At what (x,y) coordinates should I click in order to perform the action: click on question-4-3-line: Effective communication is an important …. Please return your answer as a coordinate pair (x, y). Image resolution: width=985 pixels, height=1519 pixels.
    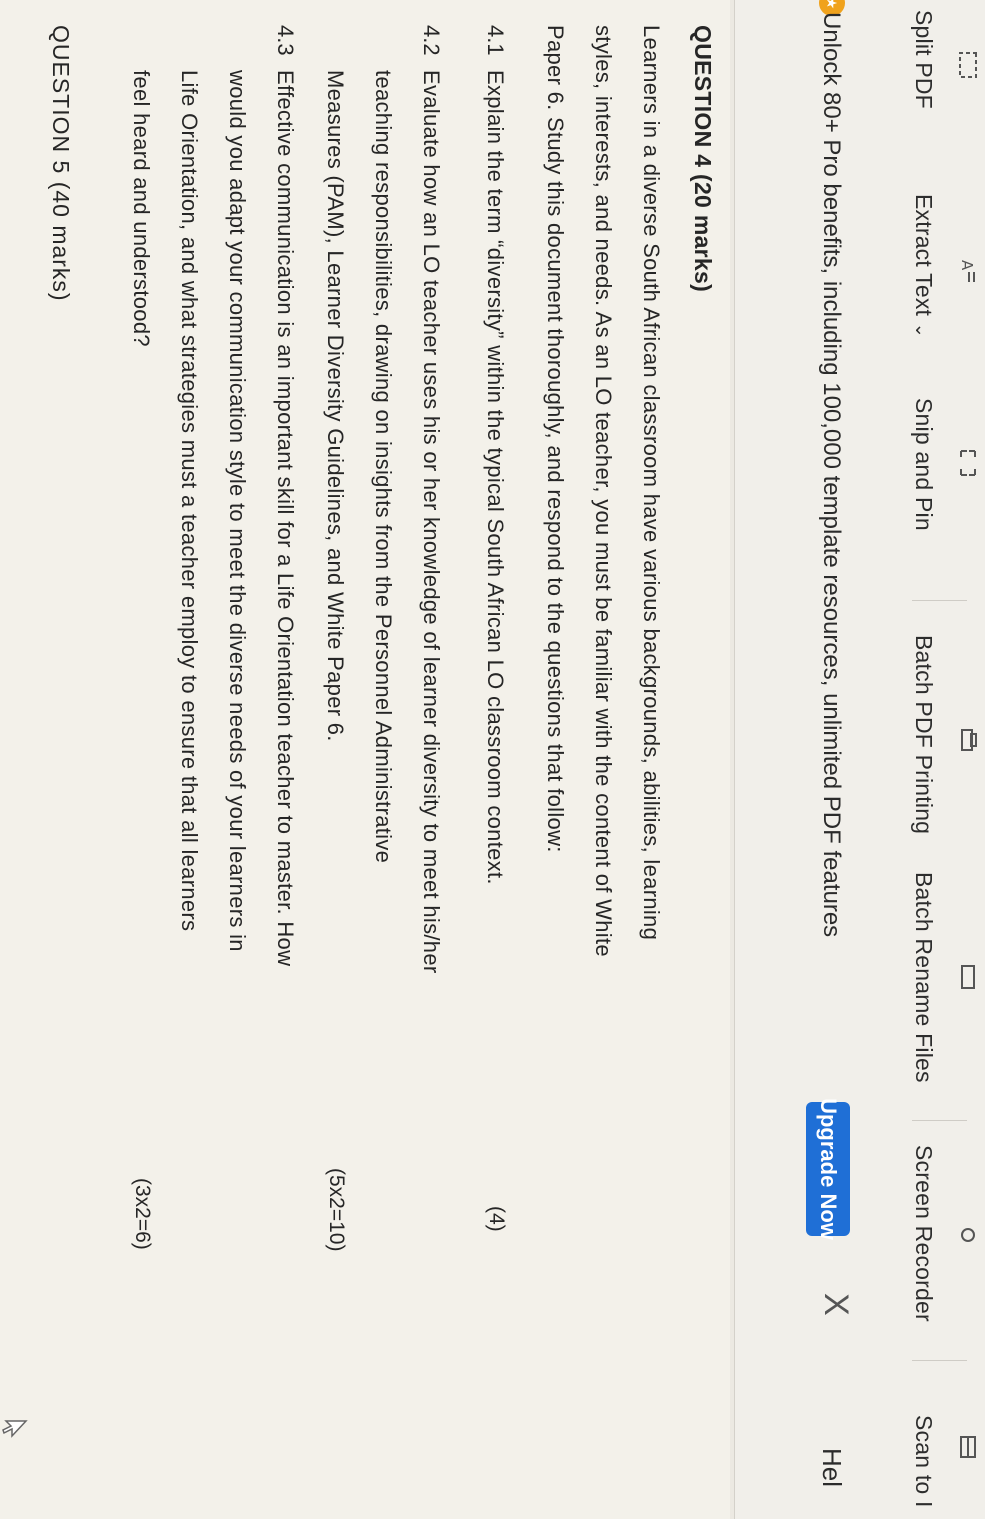
    Looking at the image, I should click on (285, 518).